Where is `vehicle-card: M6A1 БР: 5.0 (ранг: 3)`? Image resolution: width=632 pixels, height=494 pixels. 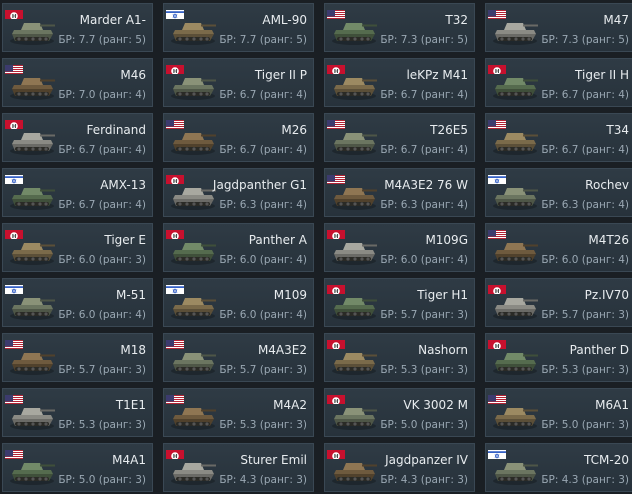
vehicle-card: M6A1 БР: 5.0 (ранг: 3) is located at coordinates (558, 412).